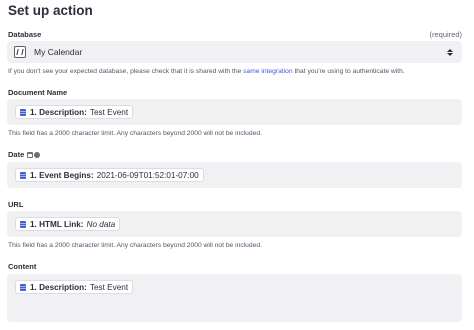 This screenshot has width=474, height=330. I want to click on document-name-label-row: Document Name, so click(235, 92).